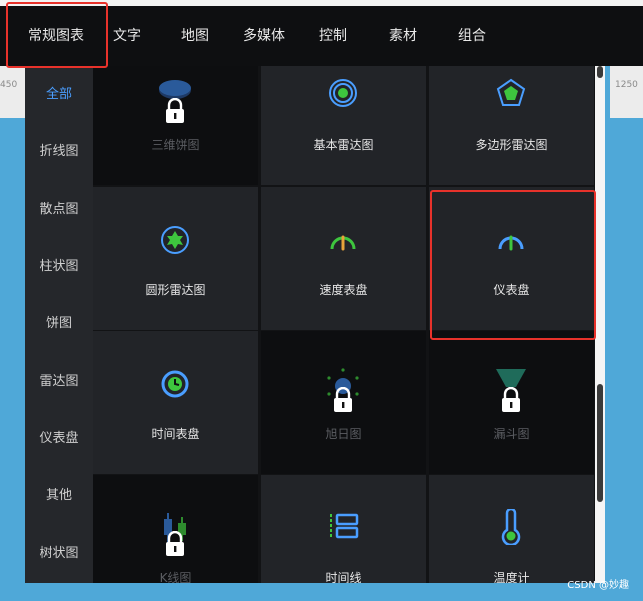  Describe the element at coordinates (403, 36) in the screenshot. I see `tab-material: 素材` at that location.